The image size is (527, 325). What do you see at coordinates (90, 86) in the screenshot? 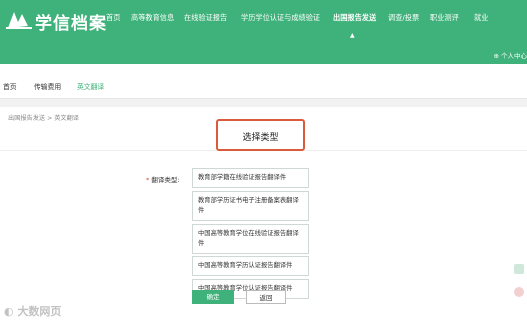
I see `subnav-item-translation: 英文翻译` at bounding box center [90, 86].